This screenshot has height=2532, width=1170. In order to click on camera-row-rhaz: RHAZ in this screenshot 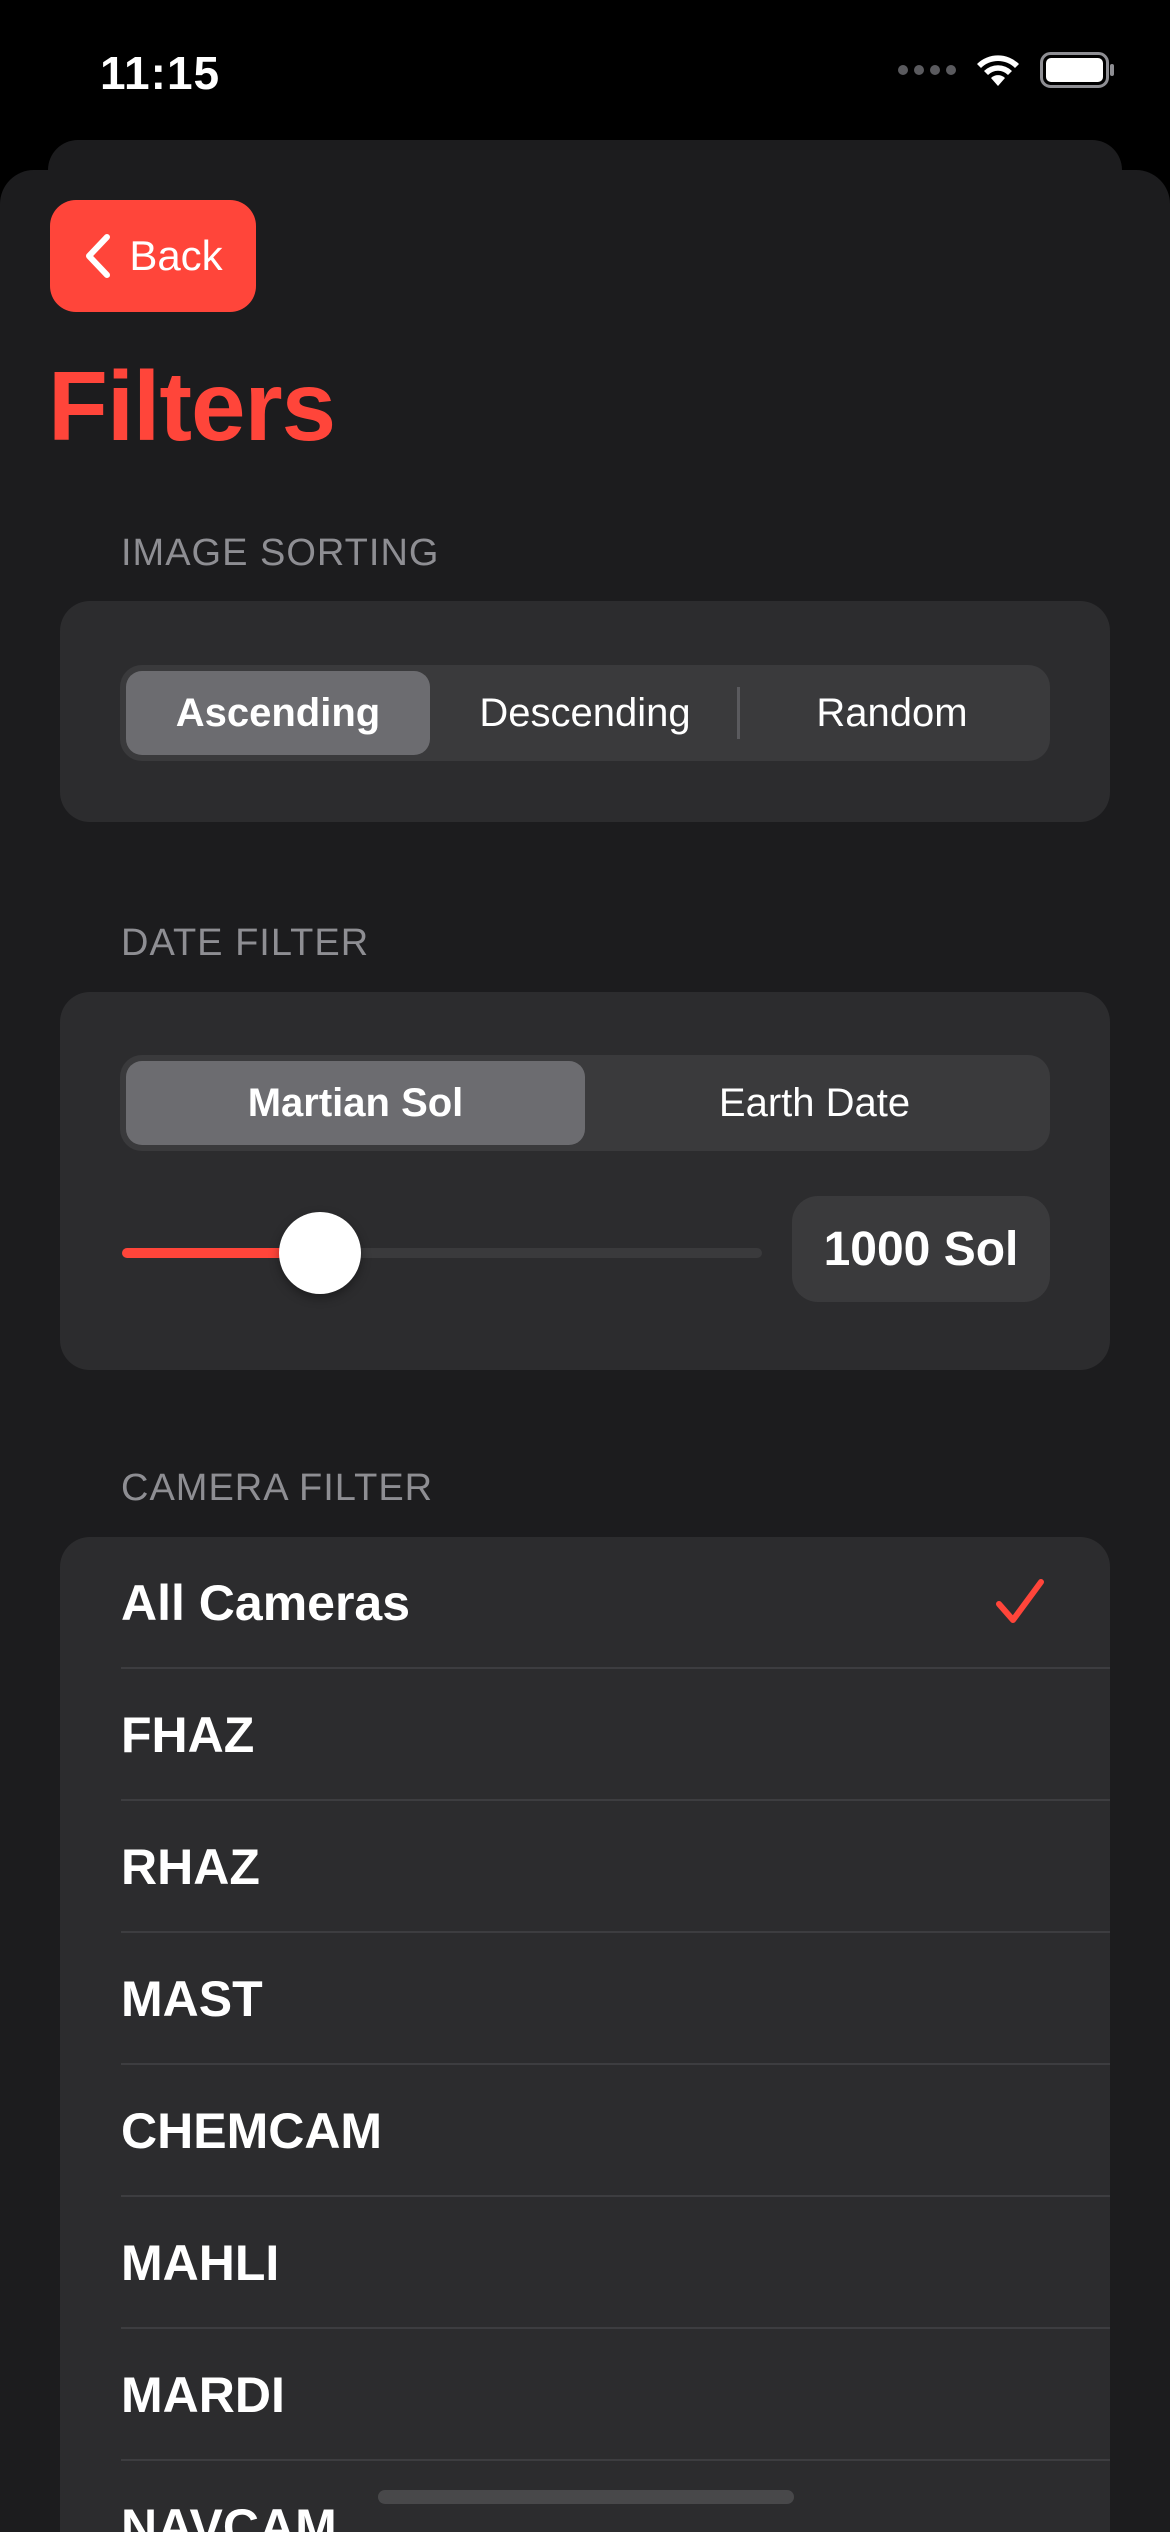, I will do `click(585, 1867)`.